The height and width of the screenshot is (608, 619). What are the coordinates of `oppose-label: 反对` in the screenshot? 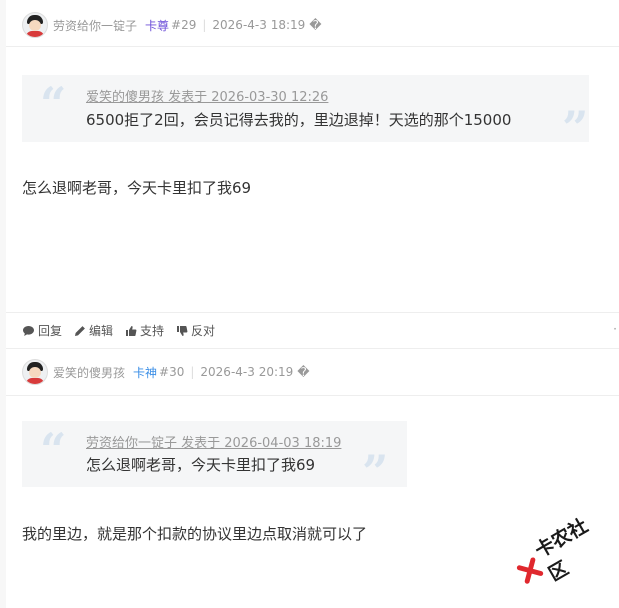 It's located at (203, 331).